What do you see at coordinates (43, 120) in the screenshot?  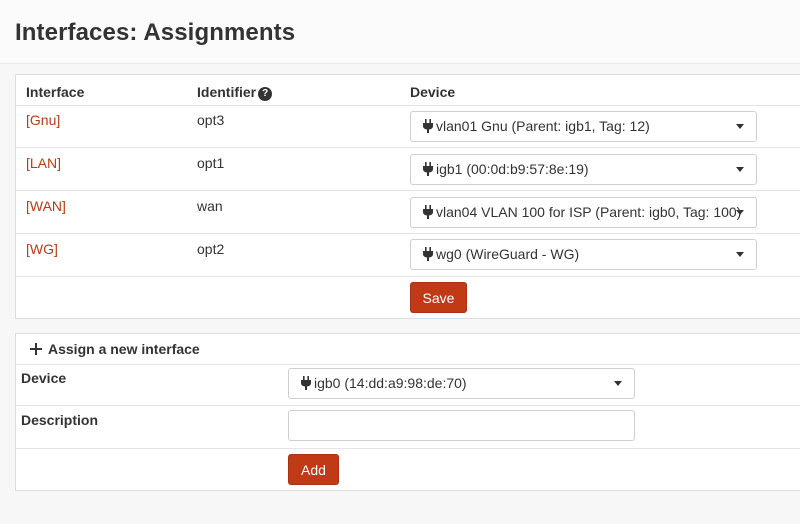 I see `interface-link-gnu: [Gnu]` at bounding box center [43, 120].